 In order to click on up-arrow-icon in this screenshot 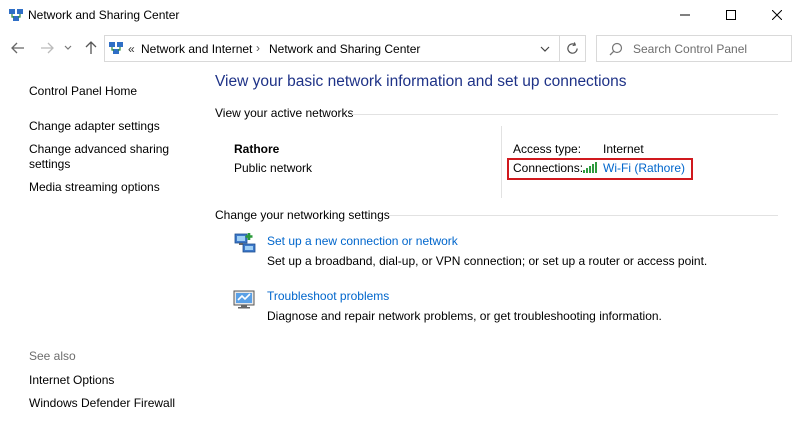, I will do `click(91, 47)`.